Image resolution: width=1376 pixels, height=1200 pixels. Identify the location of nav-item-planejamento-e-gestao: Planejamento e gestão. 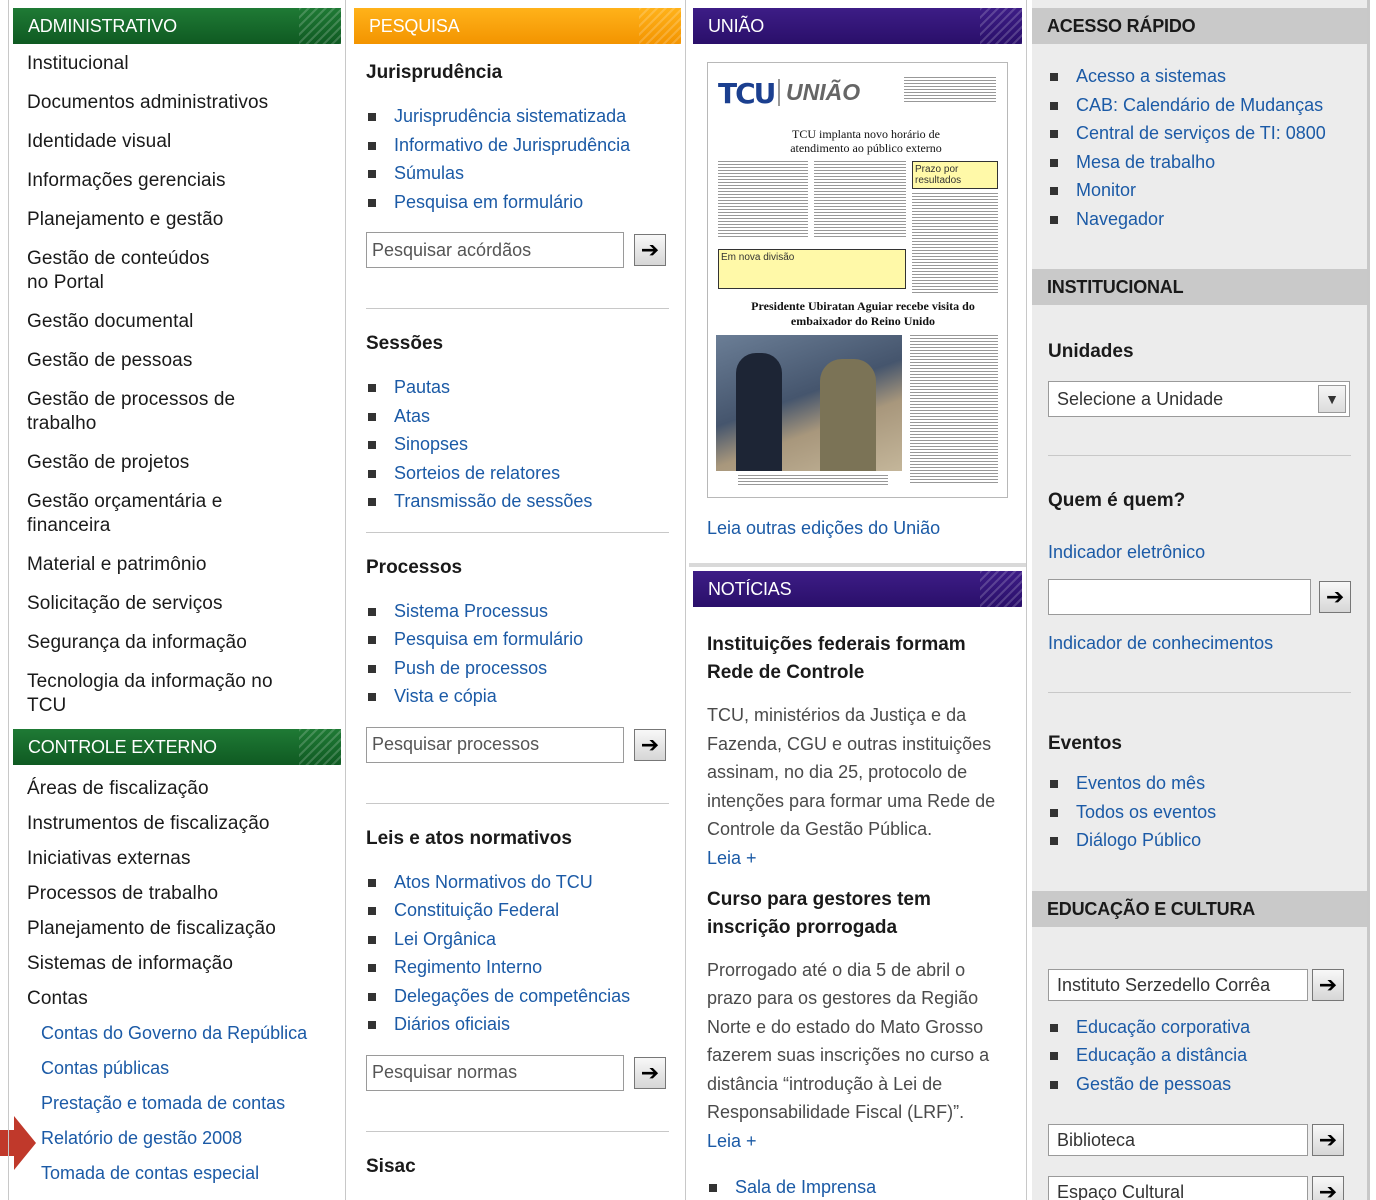
(186, 220).